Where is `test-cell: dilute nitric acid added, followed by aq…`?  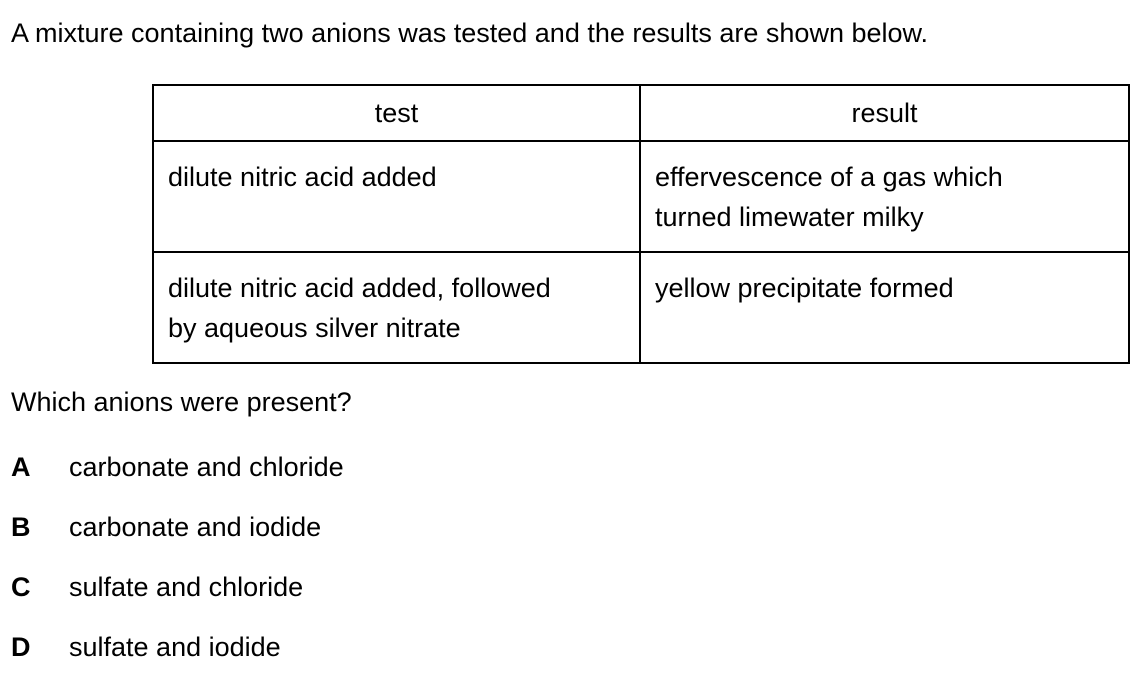
test-cell: dilute nitric acid added, followed by aq… is located at coordinates (396, 307).